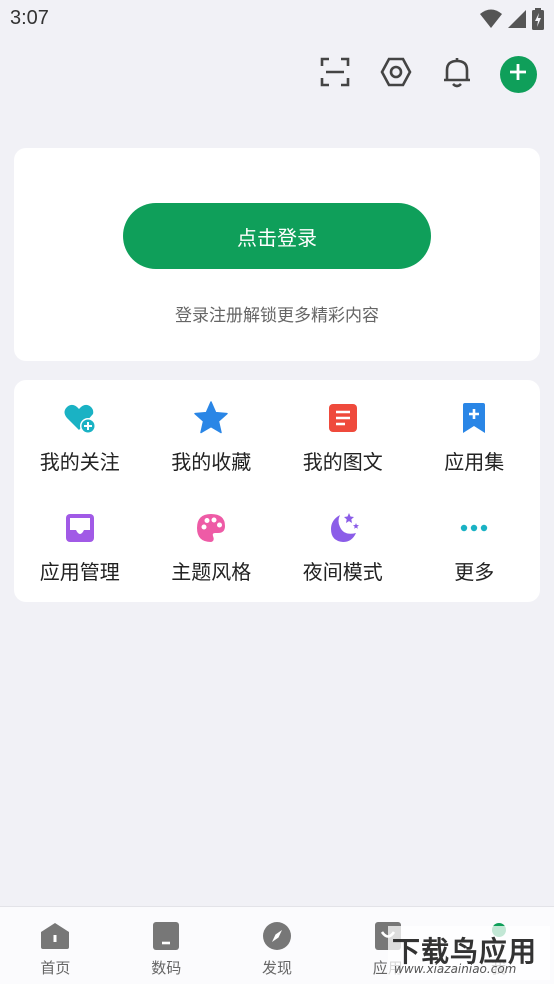 Image resolution: width=554 pixels, height=984 pixels. I want to click on nav-label: 数码, so click(166, 968).